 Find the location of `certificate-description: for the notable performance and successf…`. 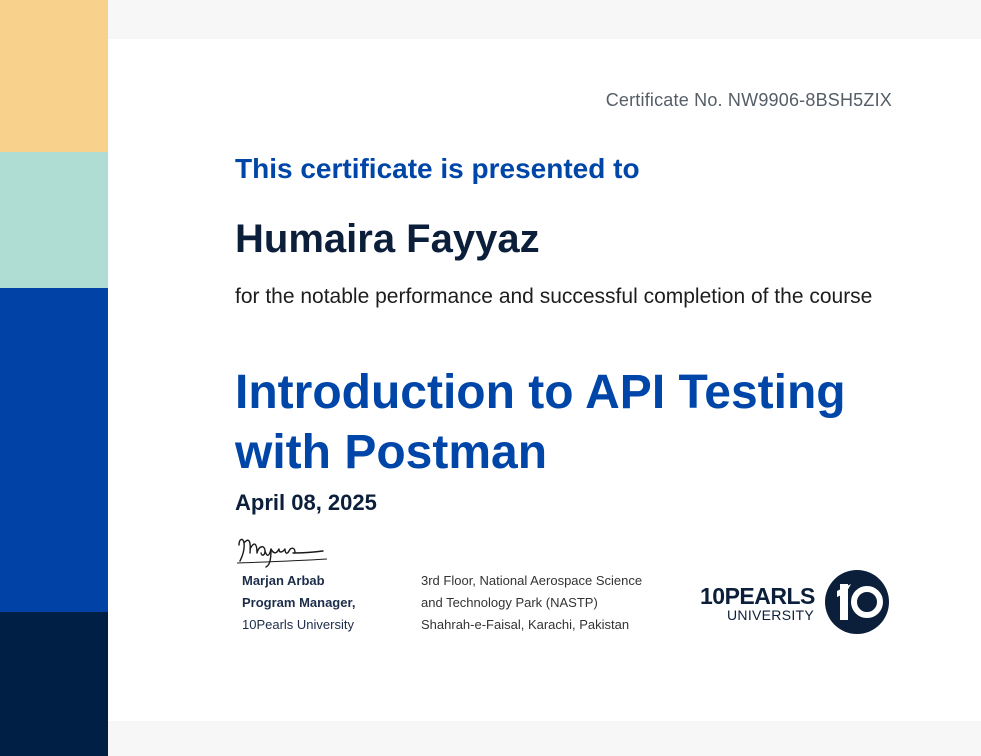

certificate-description: for the notable performance and successf… is located at coordinates (554, 296).